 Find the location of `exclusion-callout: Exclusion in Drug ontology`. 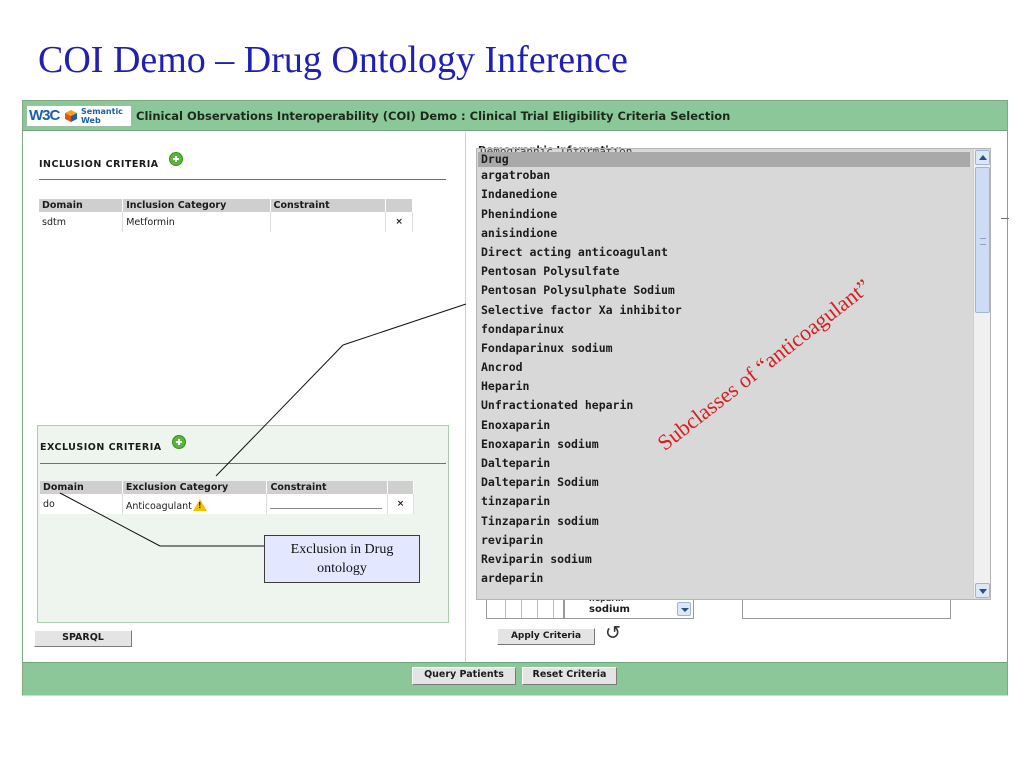

exclusion-callout: Exclusion in Drug ontology is located at coordinates (342, 559).